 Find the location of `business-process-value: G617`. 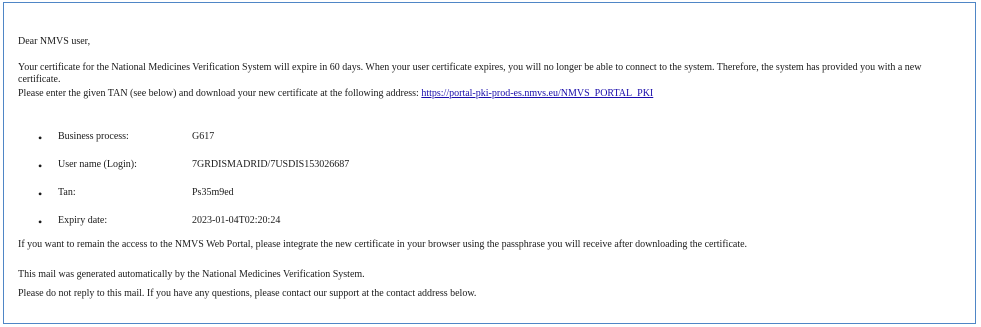

business-process-value: G617 is located at coordinates (203, 136).